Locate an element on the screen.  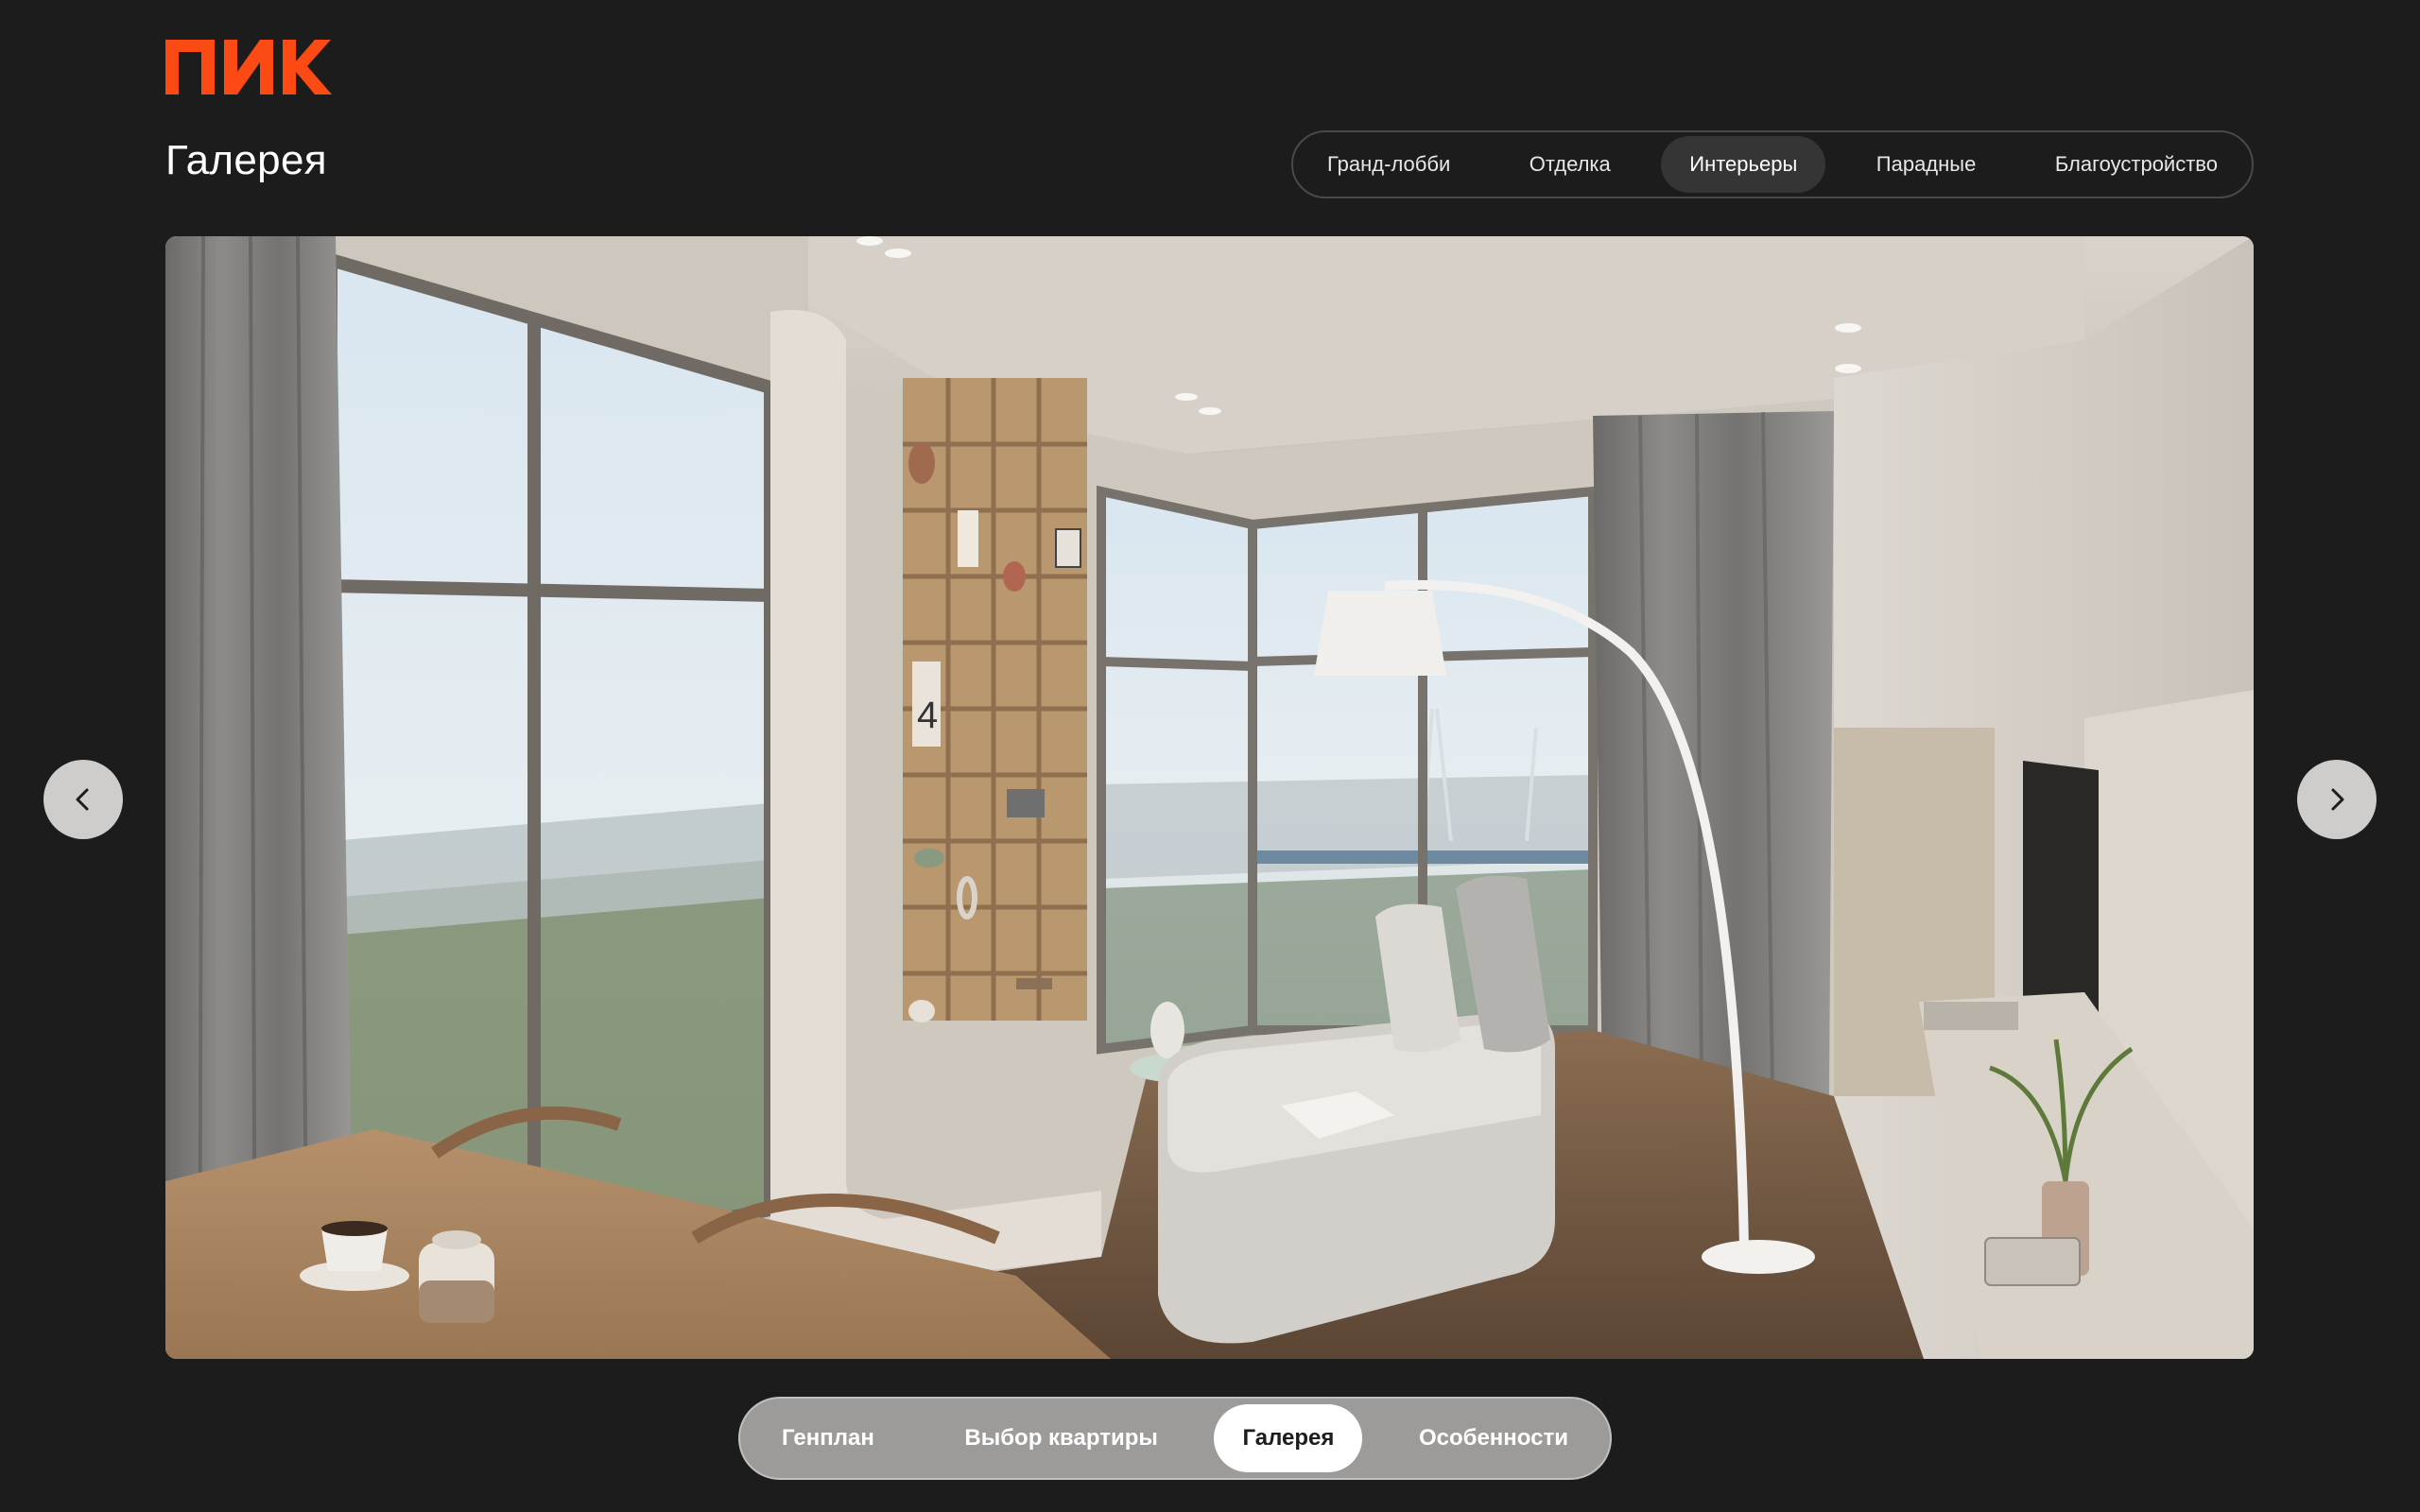
svg-text: 4 is located at coordinates (927, 715).